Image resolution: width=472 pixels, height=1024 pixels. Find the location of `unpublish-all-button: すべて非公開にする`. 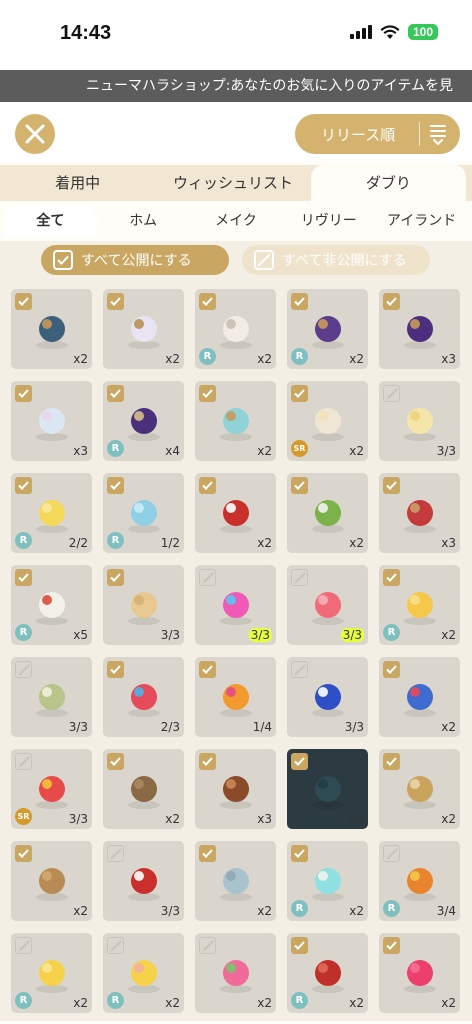

unpublish-all-button: すべて非公開にする is located at coordinates (336, 260).